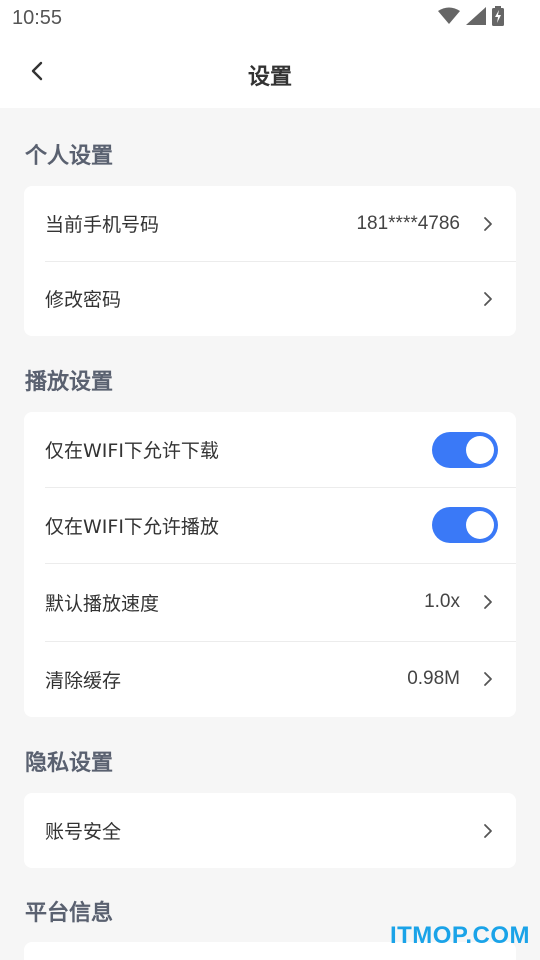 This screenshot has height=960, width=540. What do you see at coordinates (270, 525) in the screenshot?
I see `row-wifi-play: 仅在WIFI下允许播放` at bounding box center [270, 525].